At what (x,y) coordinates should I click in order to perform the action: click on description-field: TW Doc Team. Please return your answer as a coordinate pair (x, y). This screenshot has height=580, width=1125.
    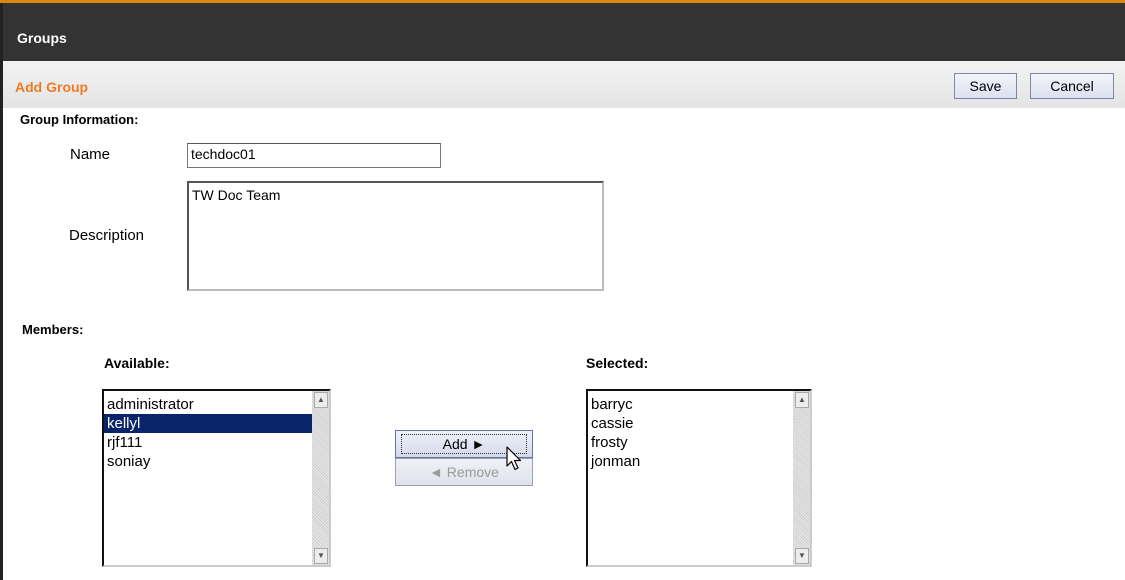
    Looking at the image, I should click on (395, 236).